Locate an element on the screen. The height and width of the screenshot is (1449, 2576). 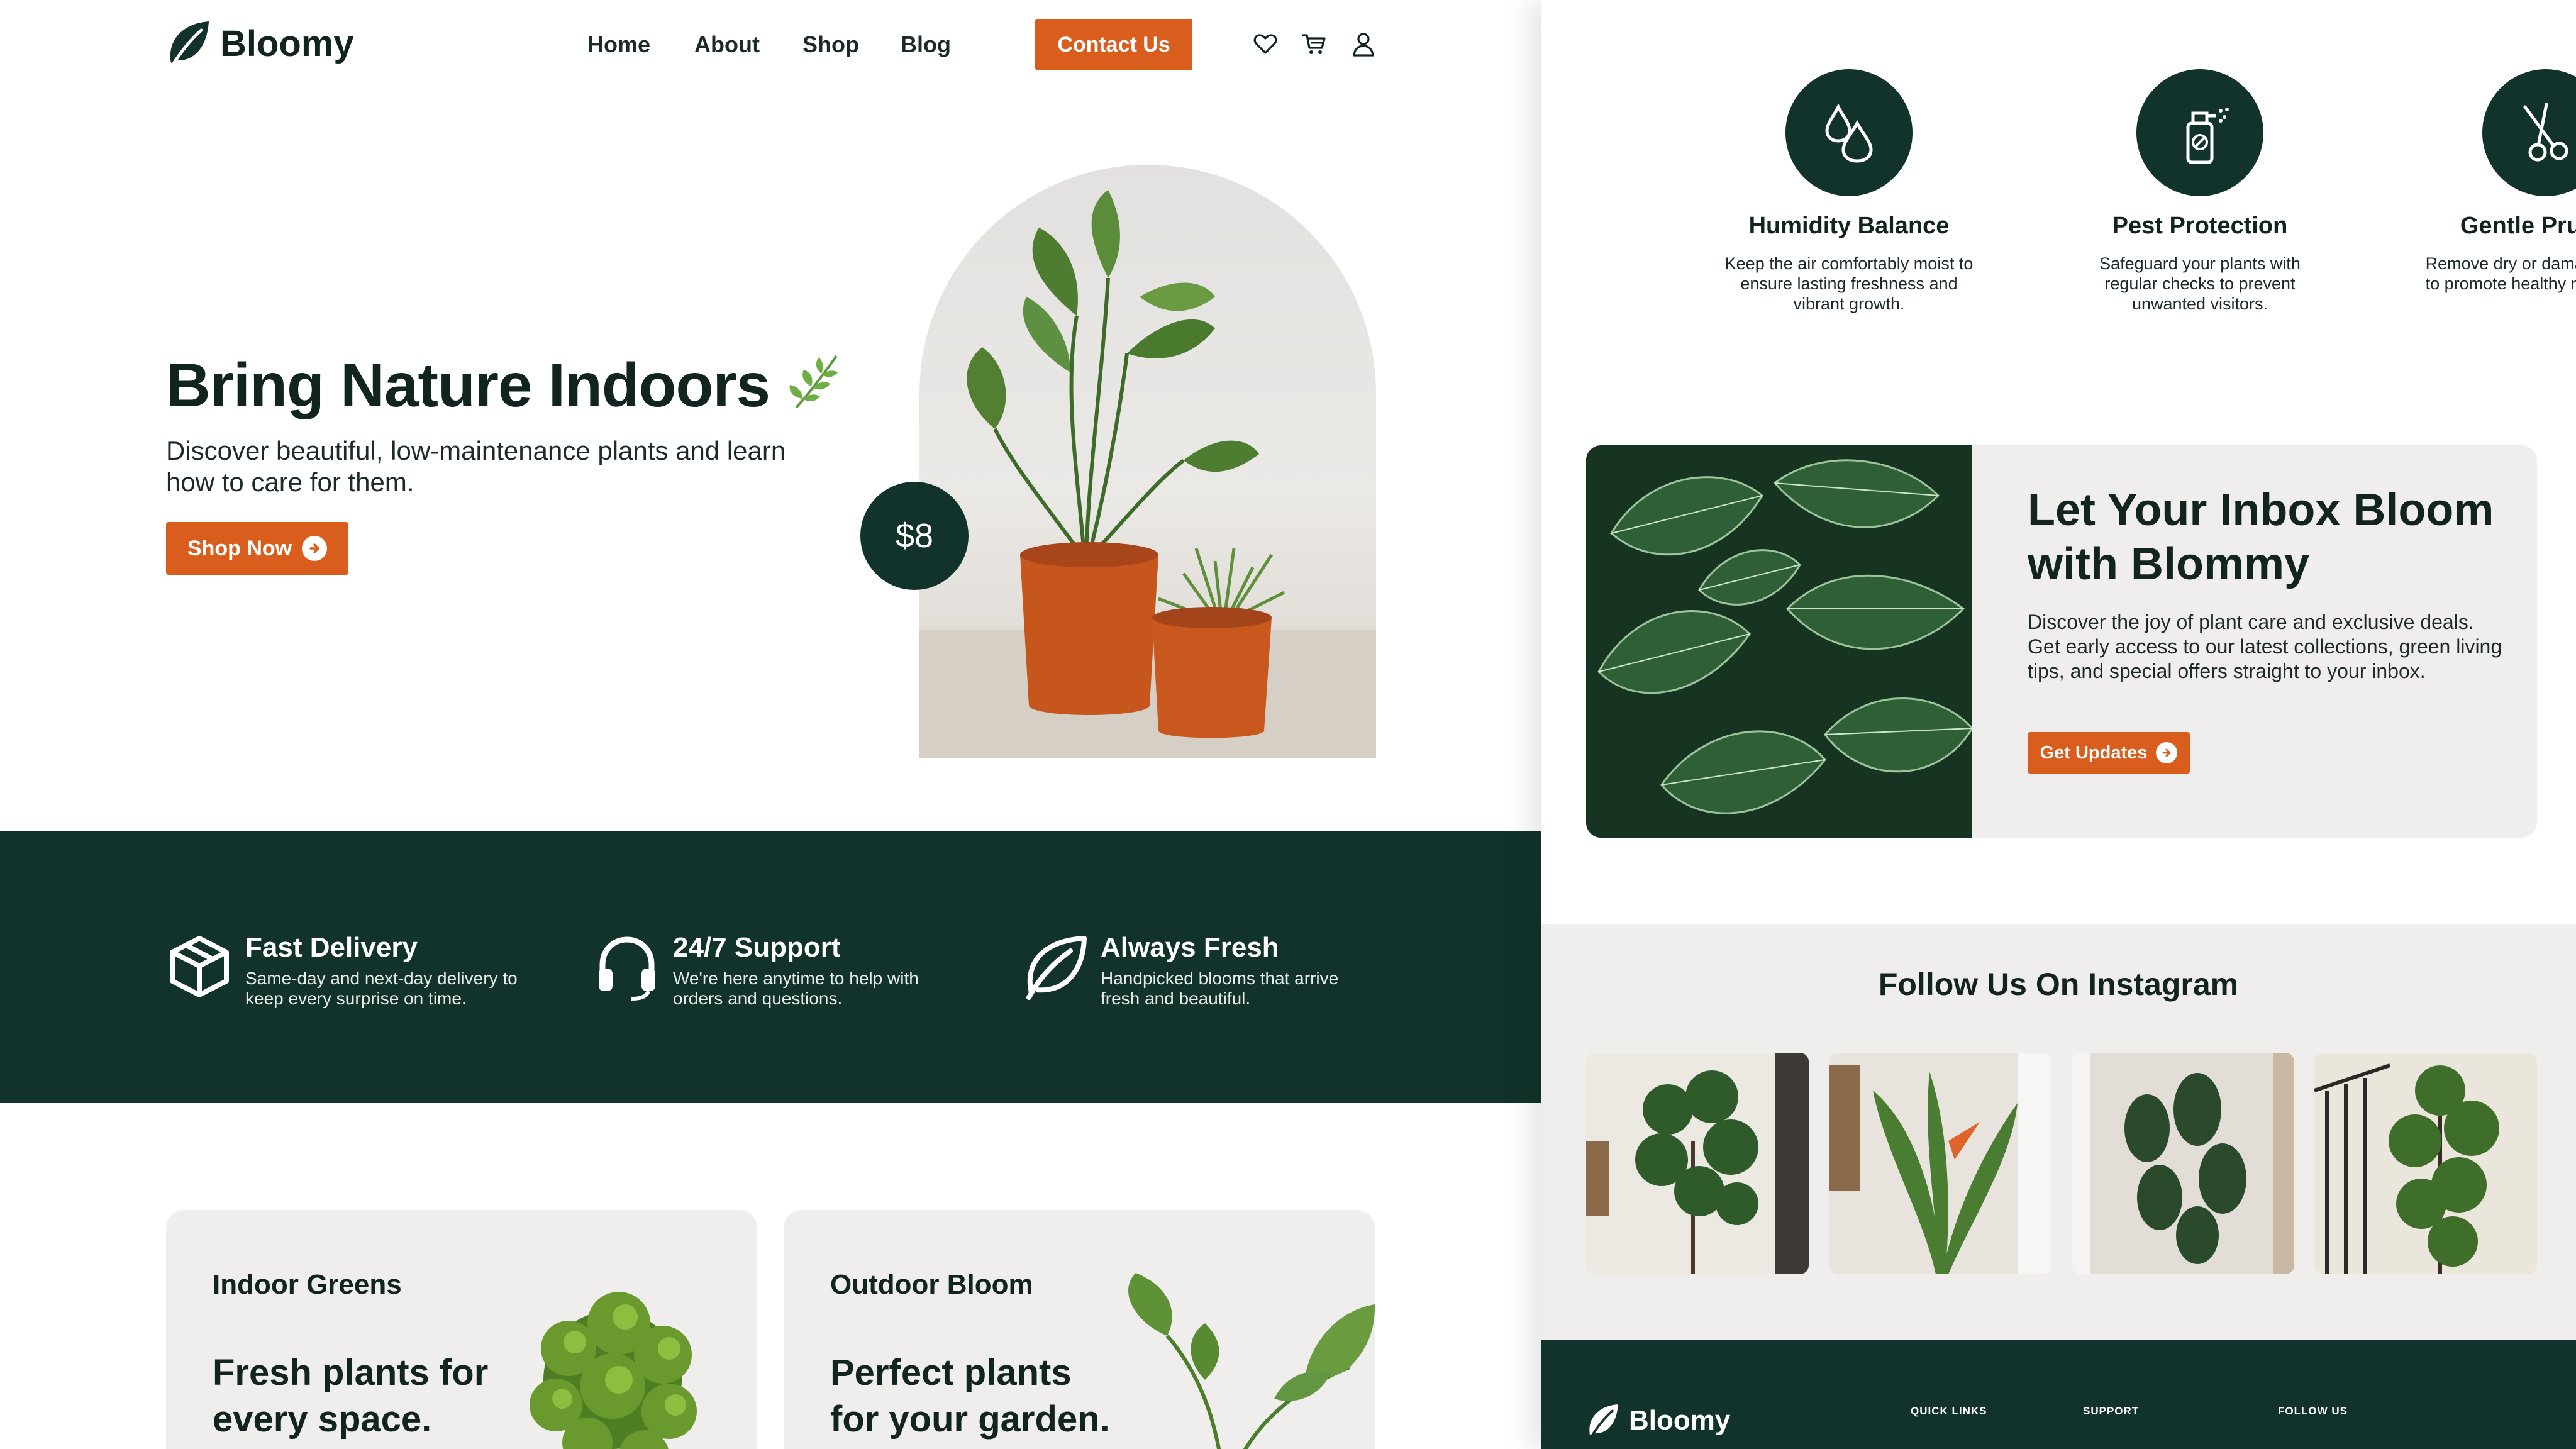
footer-support-heading: SUPPORT is located at coordinates (2111, 1411).